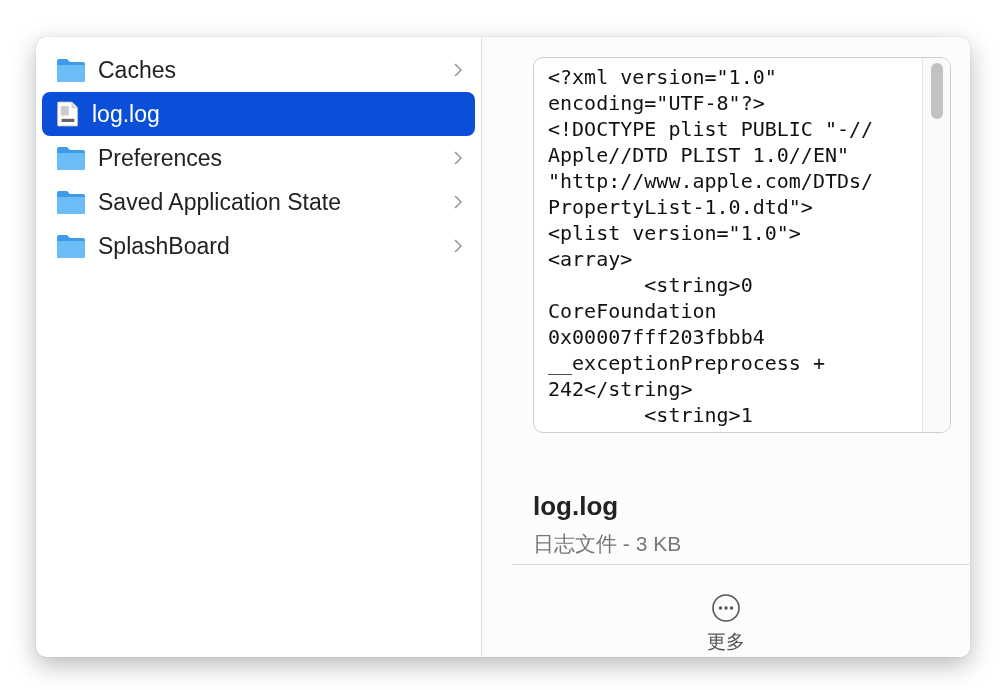 This screenshot has width=1006, height=690. I want to click on file-info: 日志文件 - 3 KB, so click(608, 544).